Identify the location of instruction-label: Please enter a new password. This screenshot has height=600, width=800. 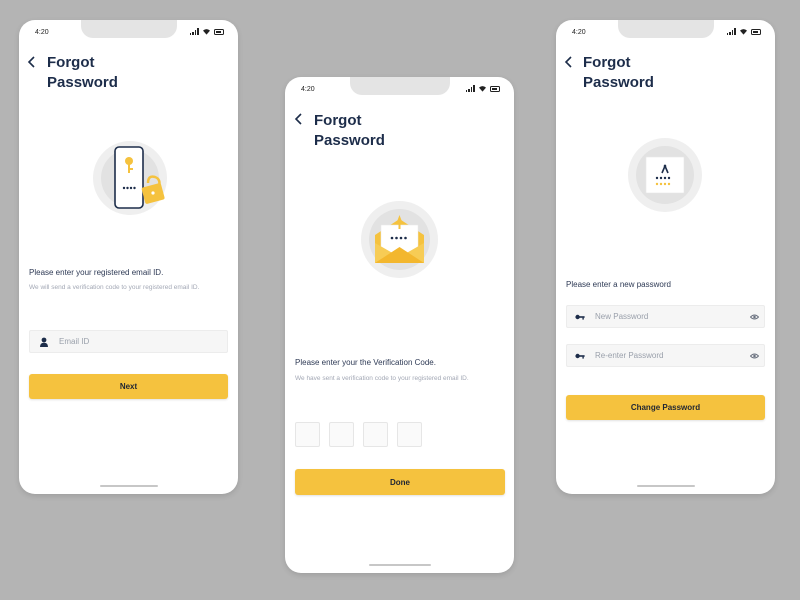
(618, 284).